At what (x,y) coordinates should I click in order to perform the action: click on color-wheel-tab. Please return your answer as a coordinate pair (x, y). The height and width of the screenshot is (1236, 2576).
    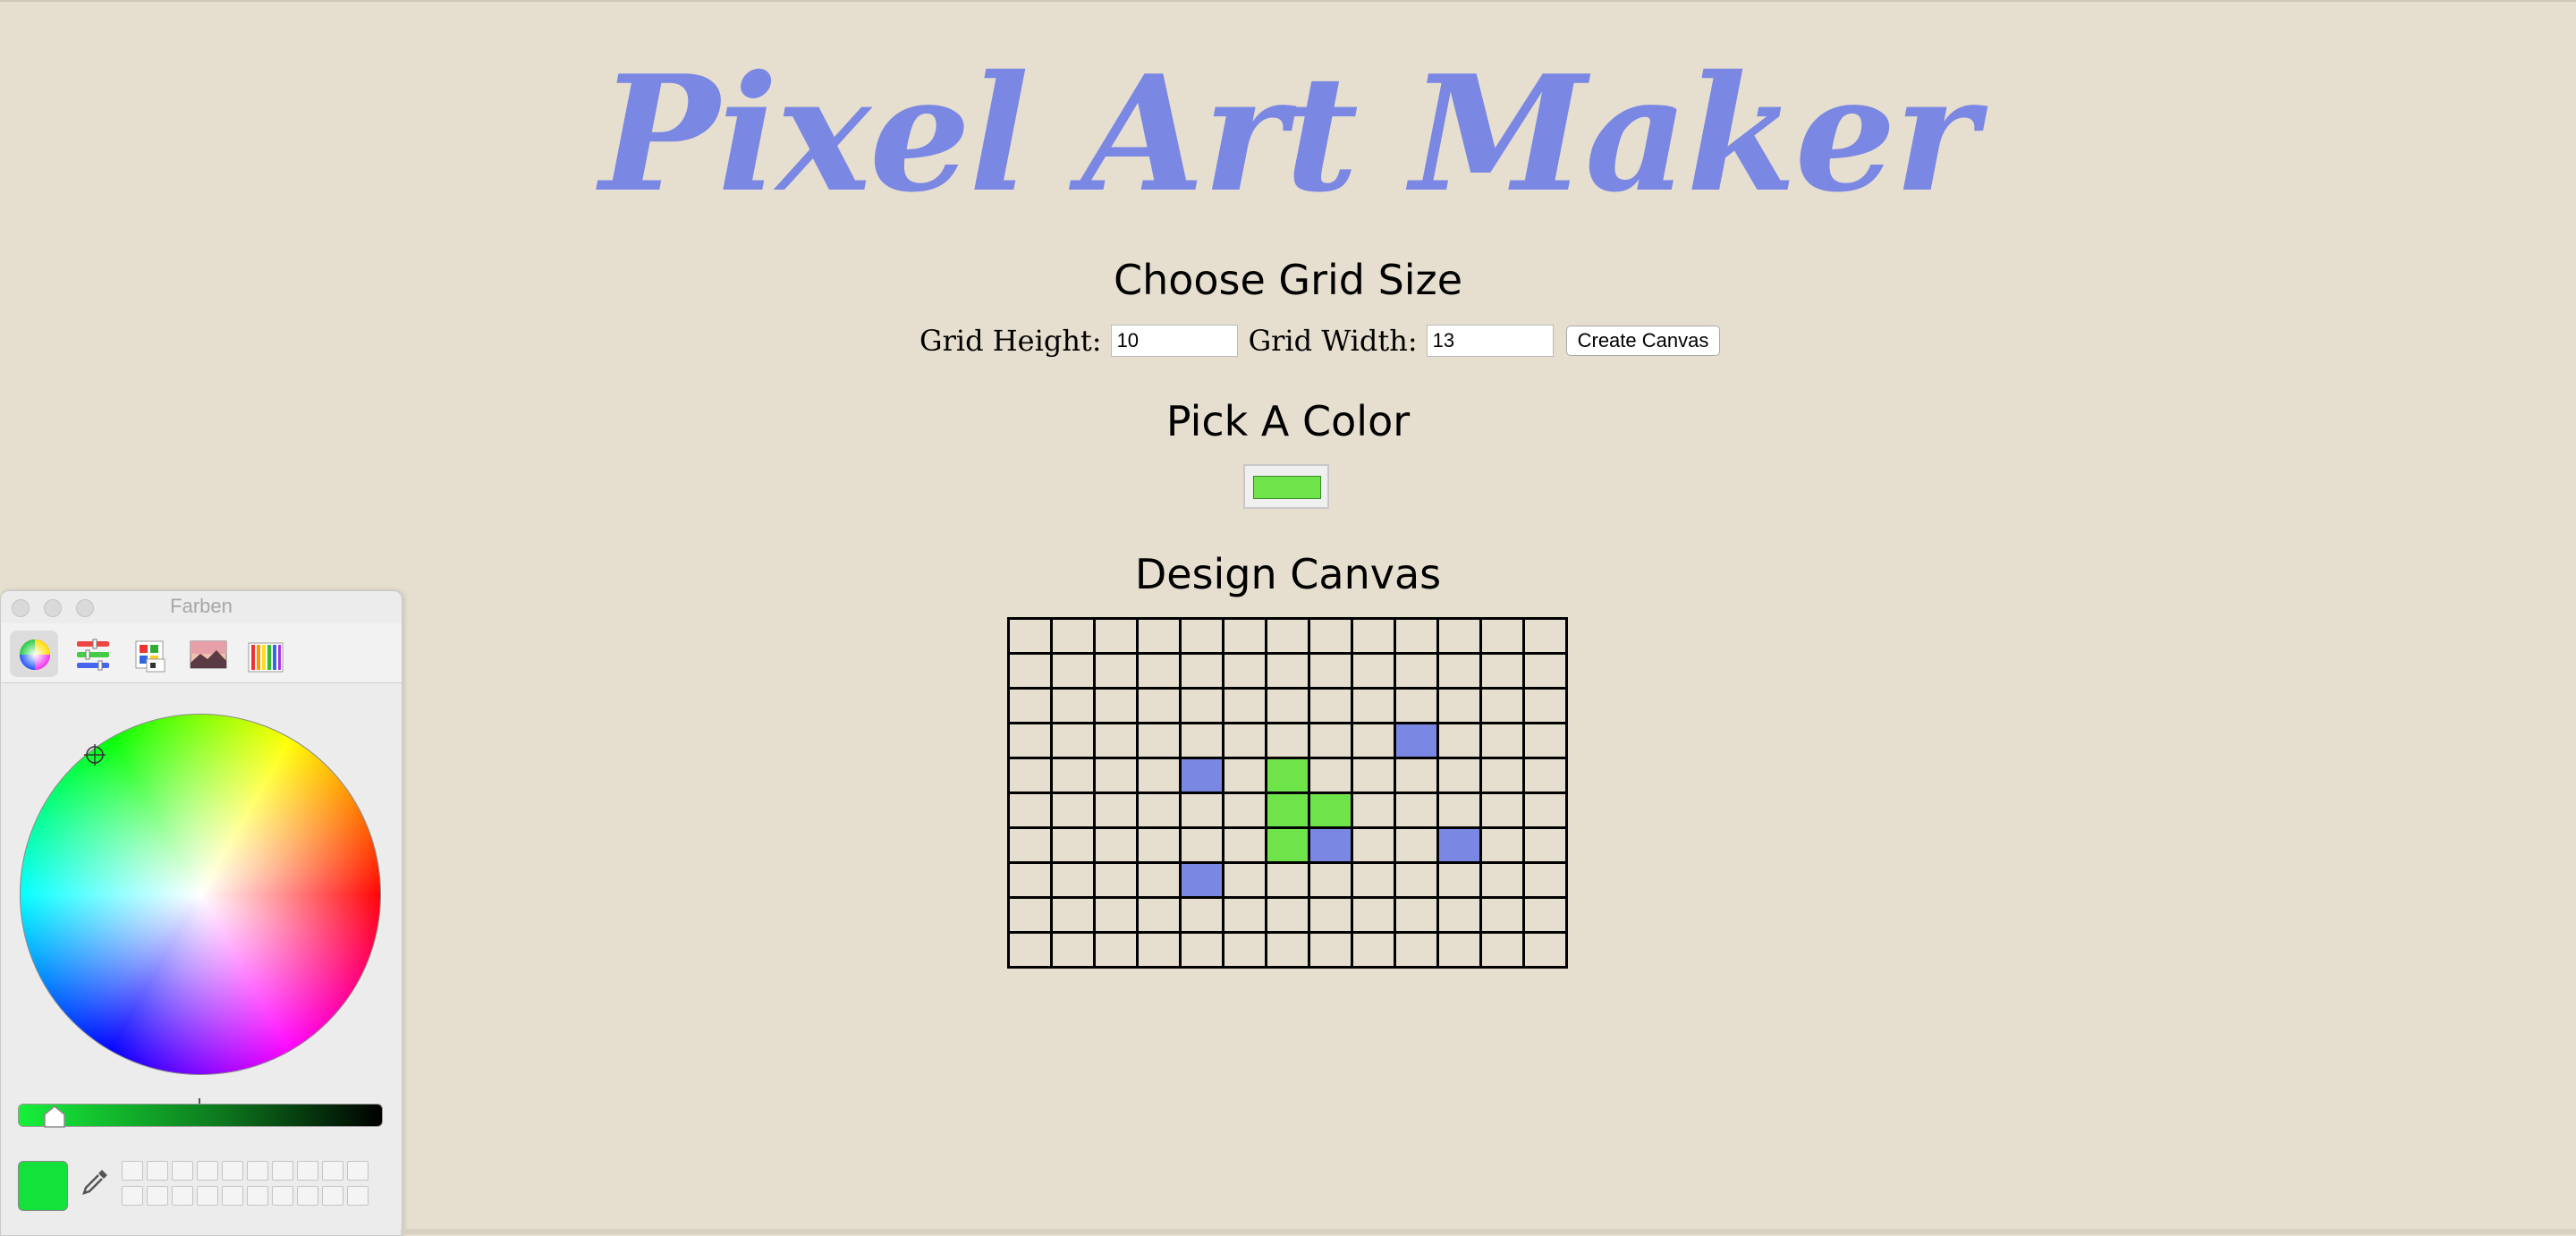
    Looking at the image, I should click on (34, 654).